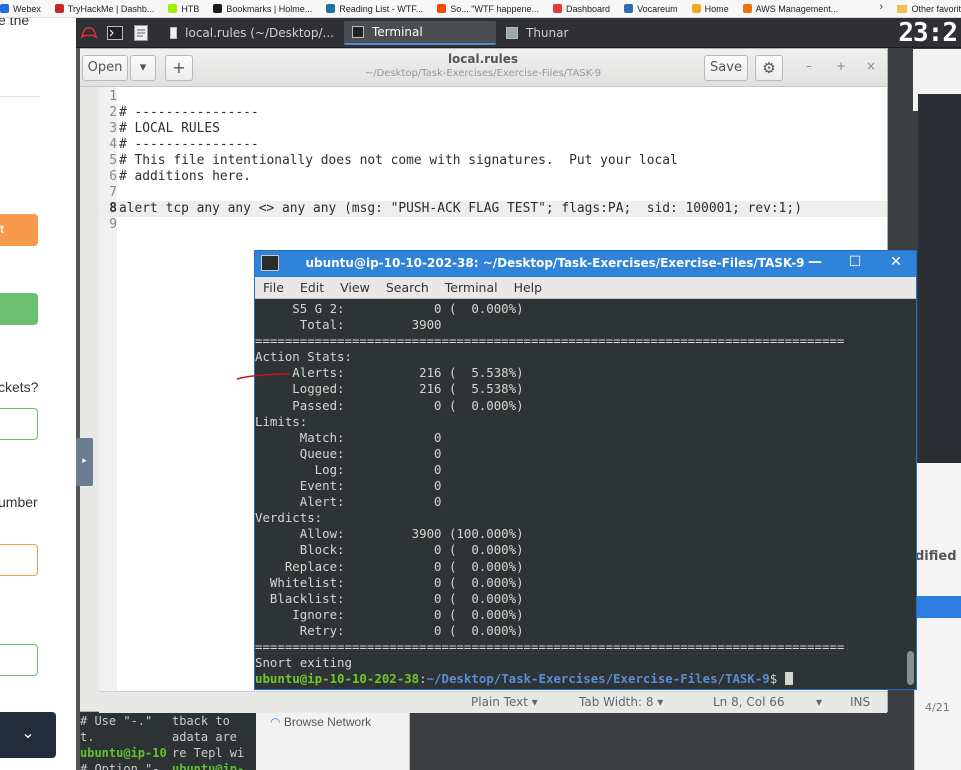 This screenshot has height=770, width=961. Describe the element at coordinates (493, 193) in the screenshot. I see `code-line: 7` at that location.